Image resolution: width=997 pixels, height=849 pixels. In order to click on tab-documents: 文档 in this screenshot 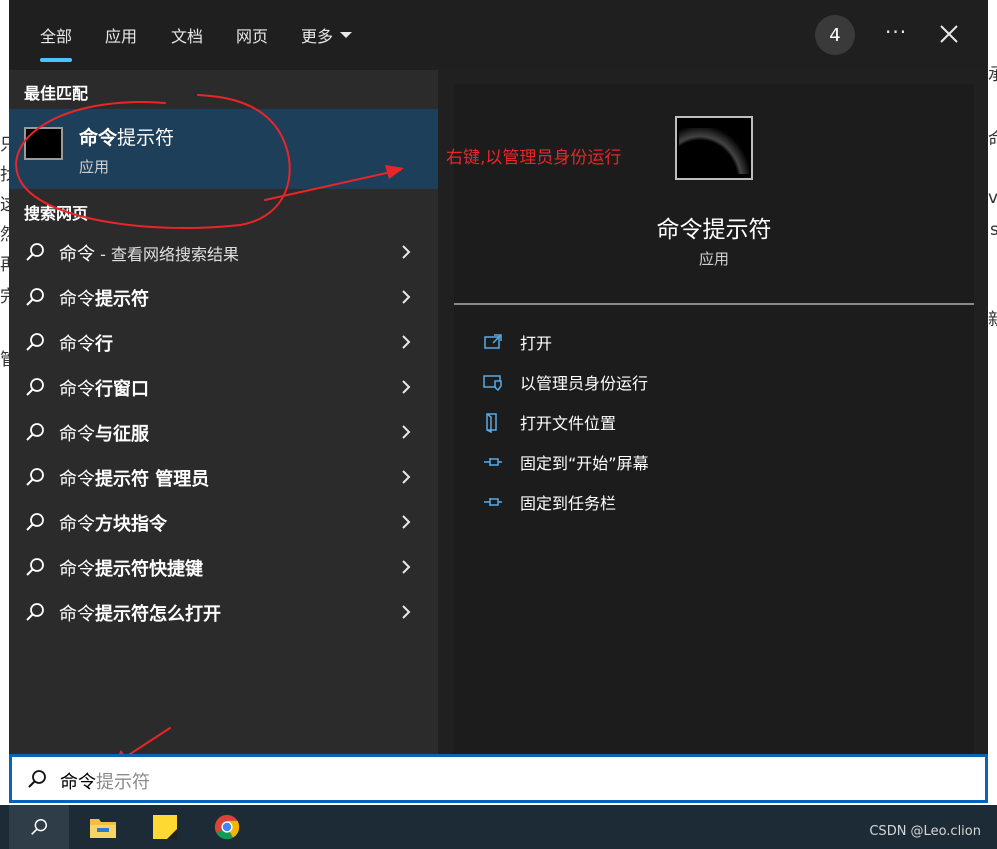, I will do `click(187, 35)`.